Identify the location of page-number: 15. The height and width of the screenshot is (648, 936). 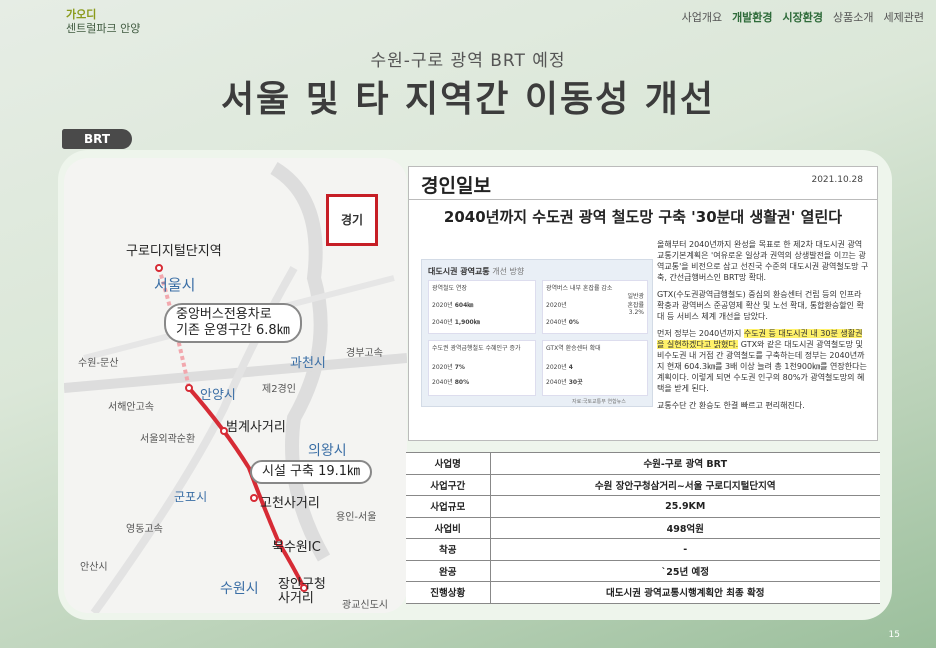
(894, 635).